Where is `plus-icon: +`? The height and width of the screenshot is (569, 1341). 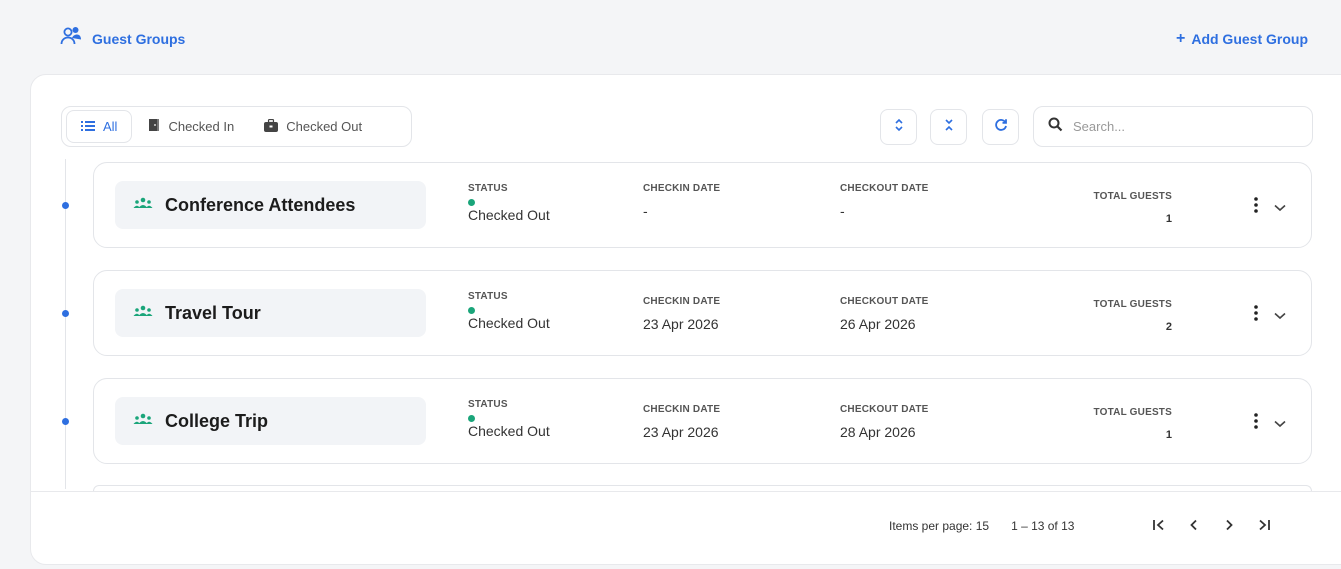
plus-icon: + is located at coordinates (1180, 38).